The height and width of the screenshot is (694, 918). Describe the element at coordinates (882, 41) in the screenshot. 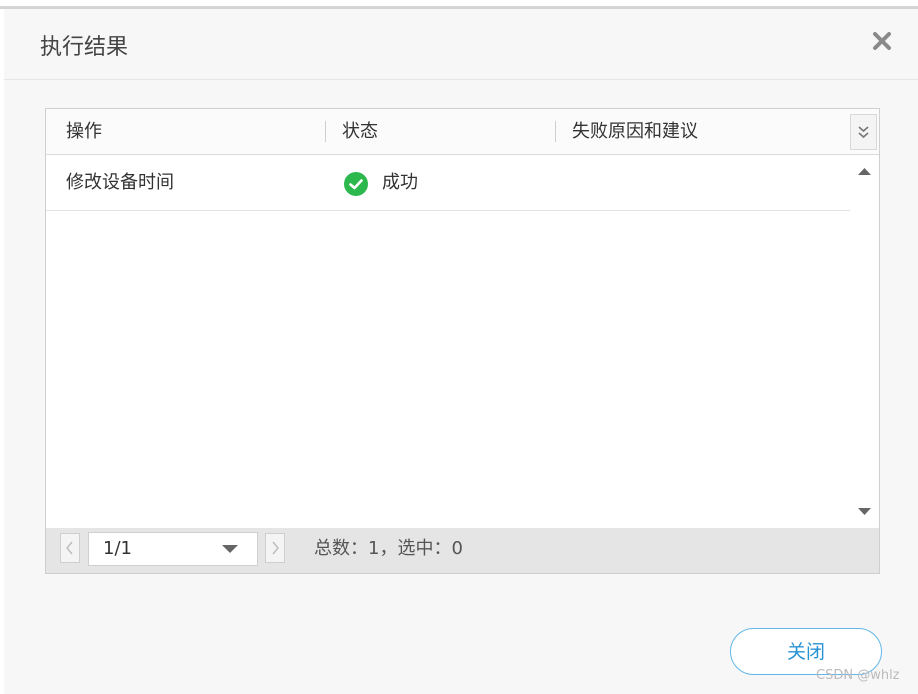

I see `close-icon` at that location.